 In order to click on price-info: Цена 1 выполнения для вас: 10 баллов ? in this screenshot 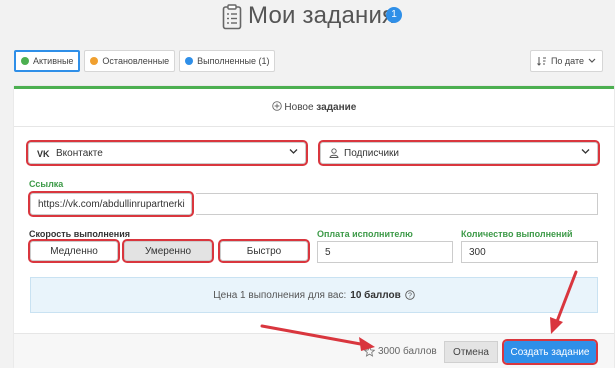, I will do `click(314, 295)`.